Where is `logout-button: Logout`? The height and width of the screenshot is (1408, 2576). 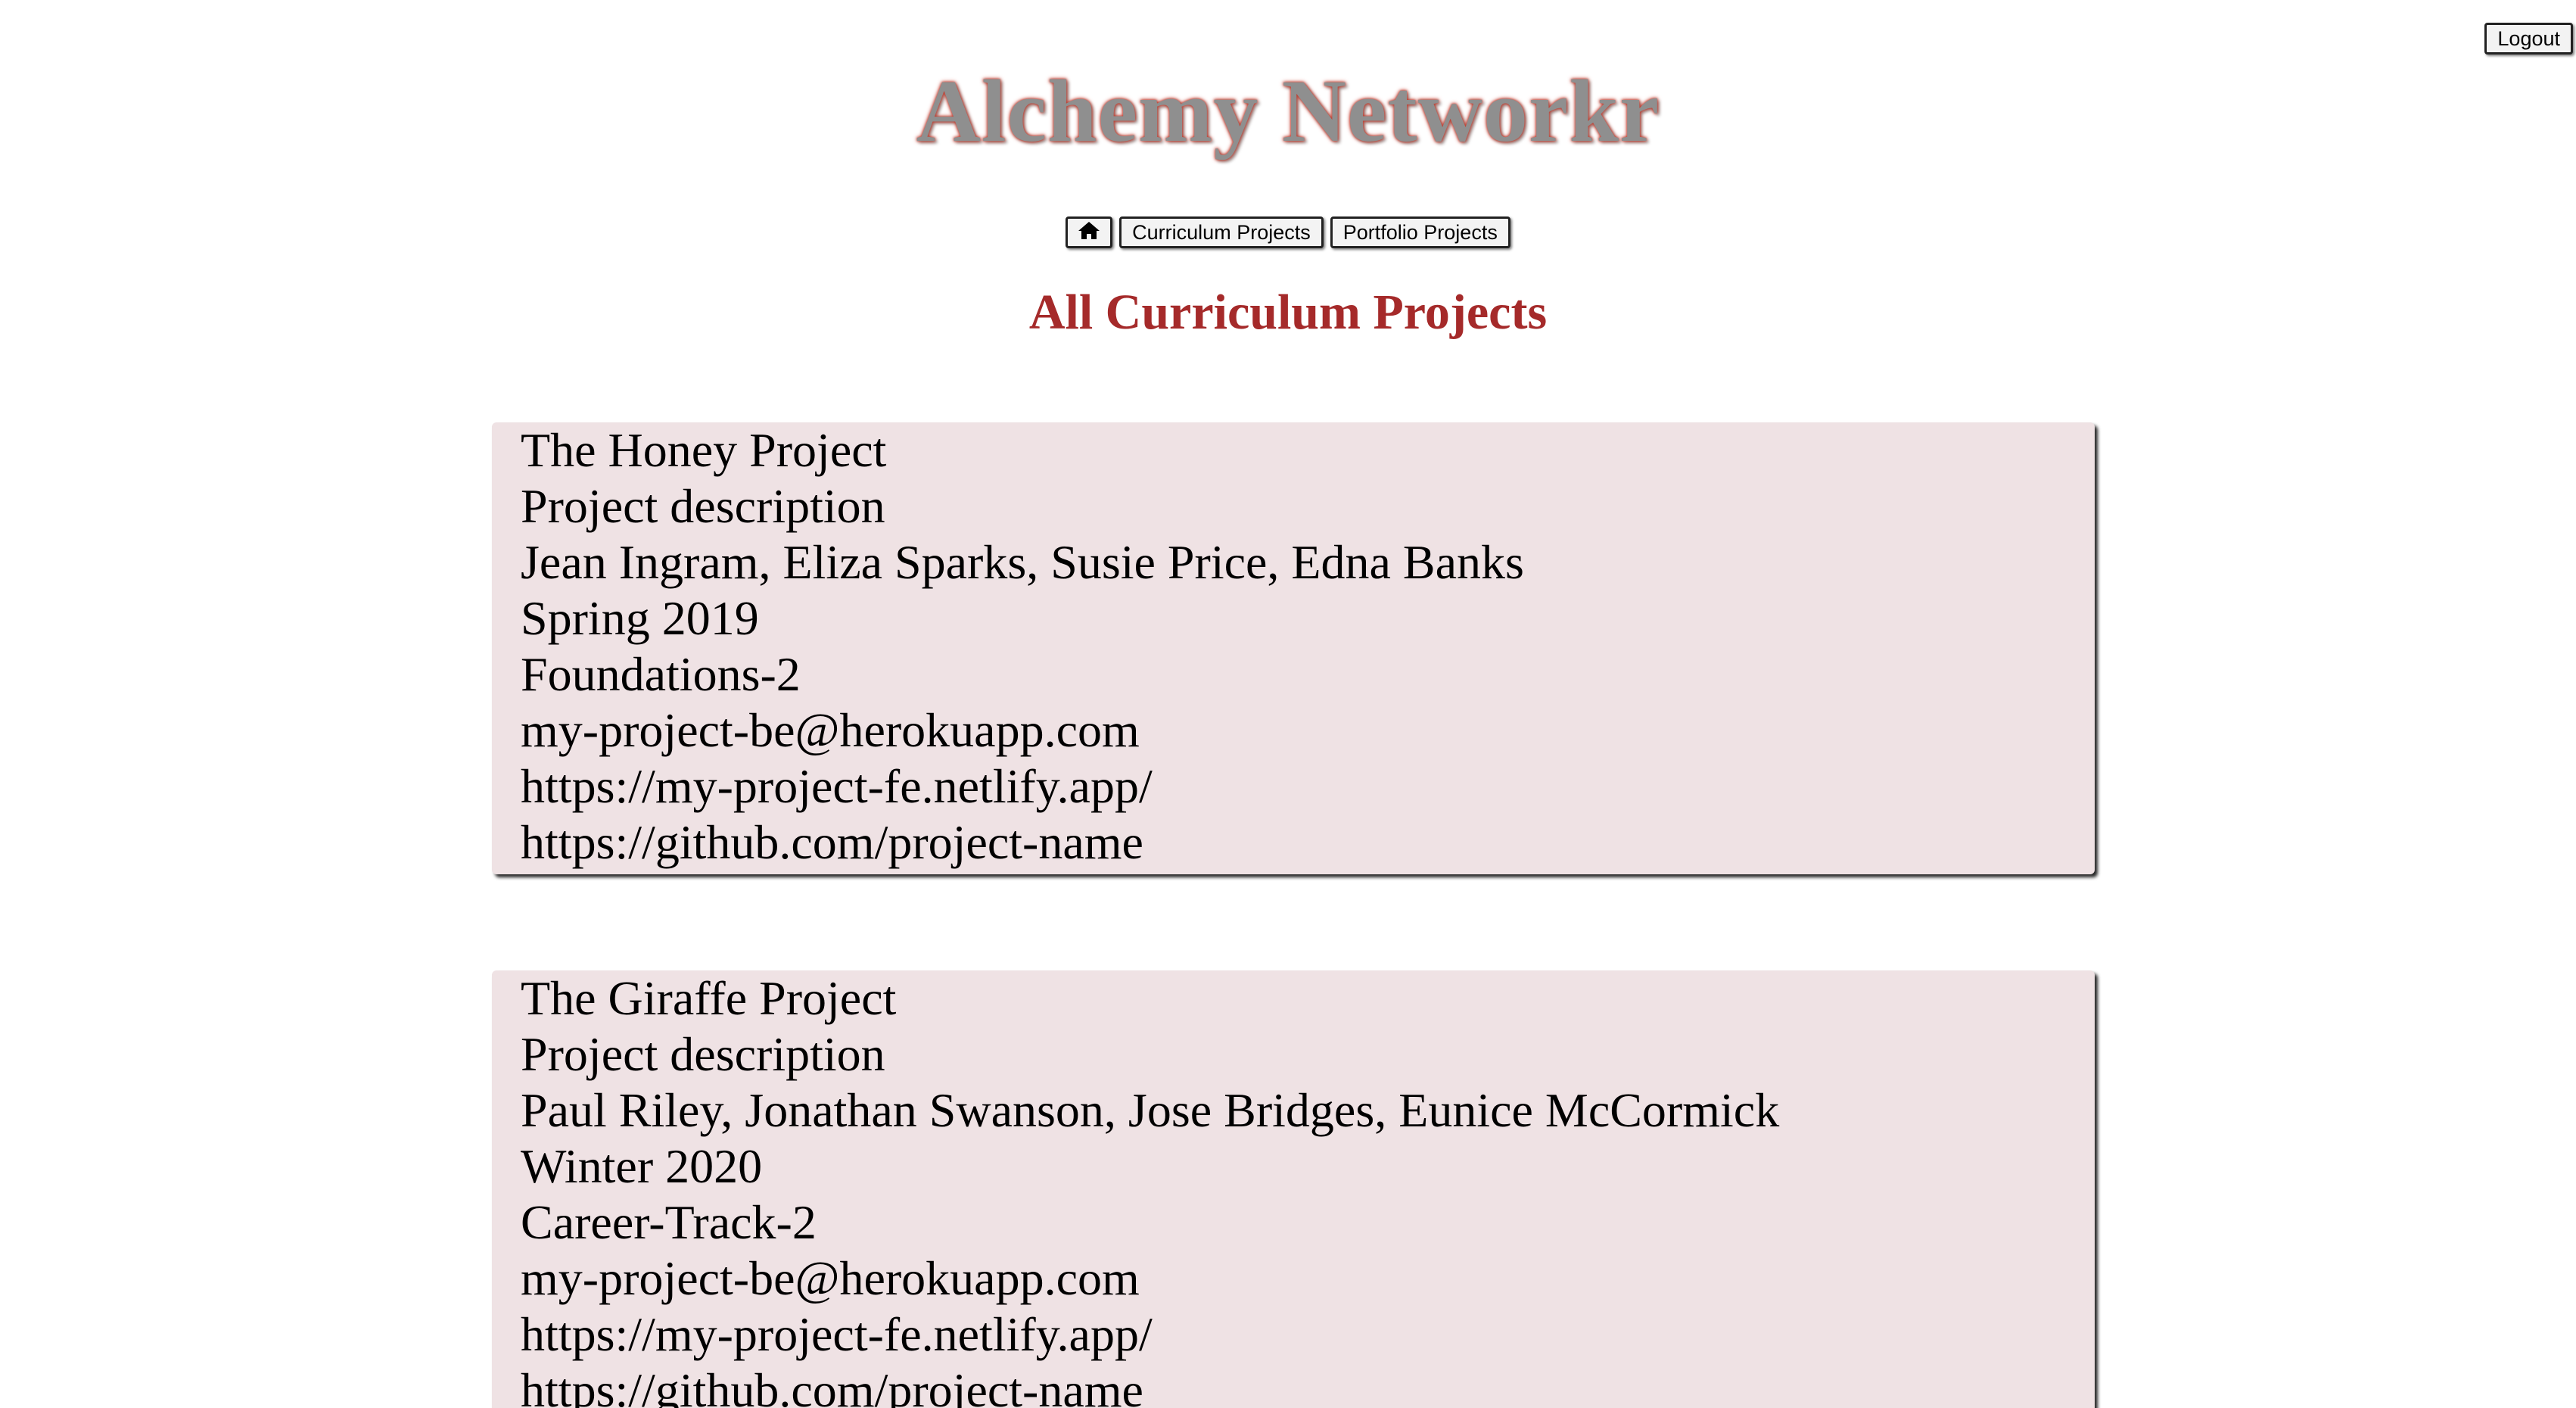
logout-button: Logout is located at coordinates (2528, 39).